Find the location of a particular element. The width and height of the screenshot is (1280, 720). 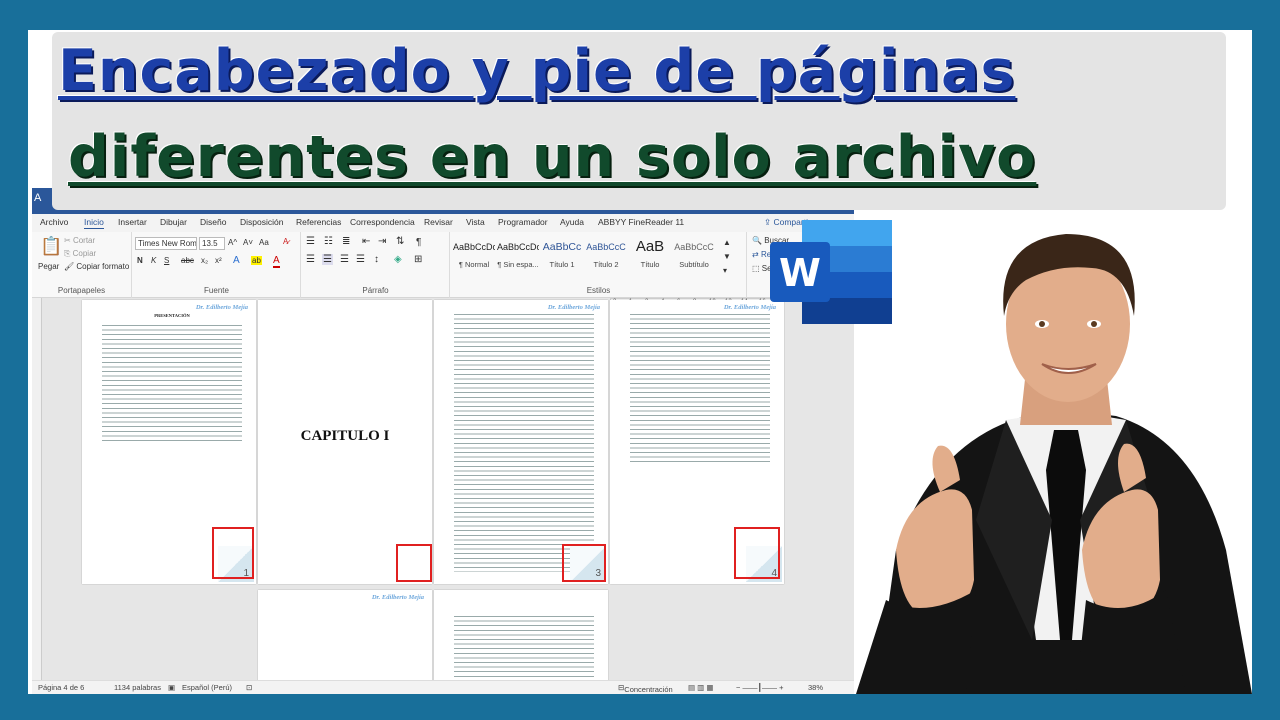

style-title: AaB Título is located at coordinates (650, 256).